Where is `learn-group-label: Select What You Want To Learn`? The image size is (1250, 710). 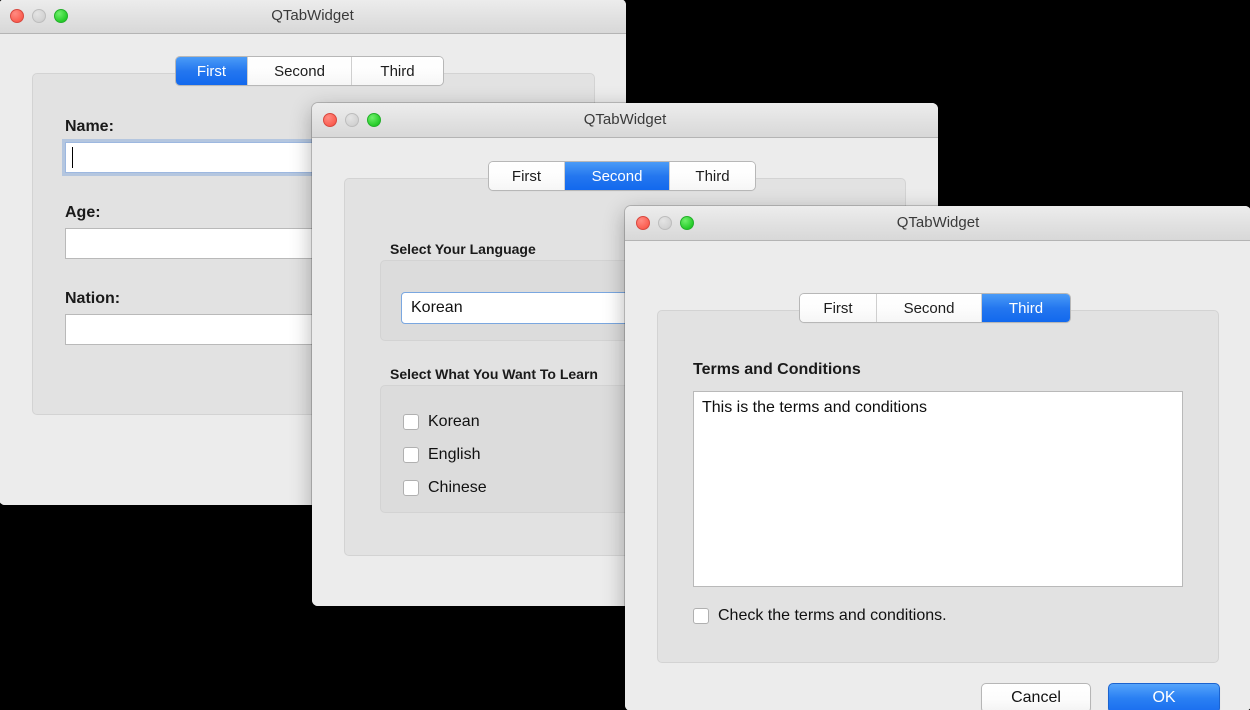
learn-group-label: Select What You Want To Learn is located at coordinates (494, 374).